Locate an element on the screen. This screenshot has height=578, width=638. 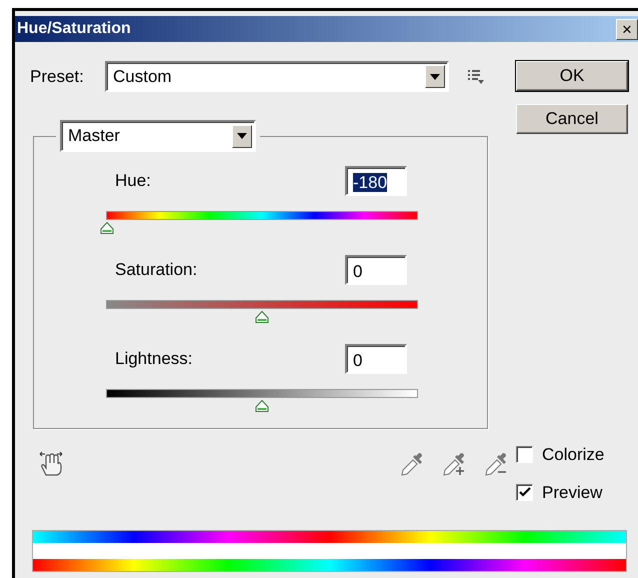
eyedropper-minus-icon is located at coordinates (496, 464).